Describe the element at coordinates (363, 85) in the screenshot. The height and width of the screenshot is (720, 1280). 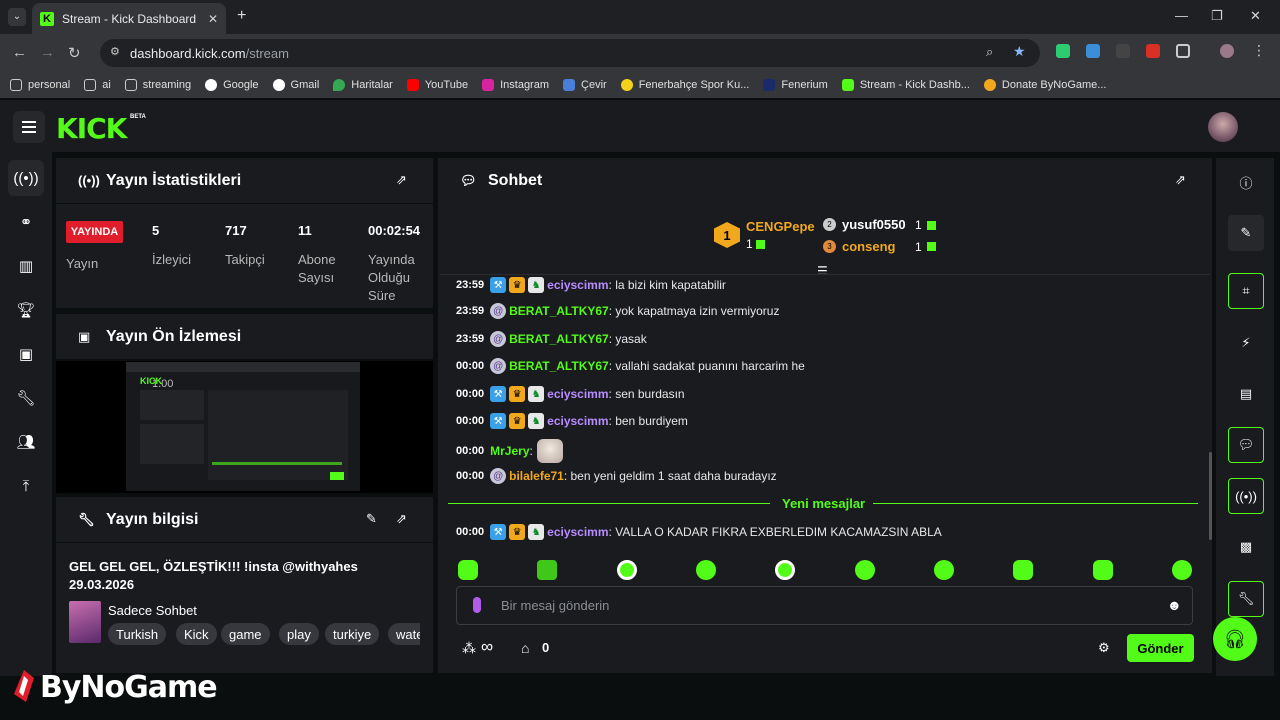
I see `bookmark-item: Haritalar` at that location.